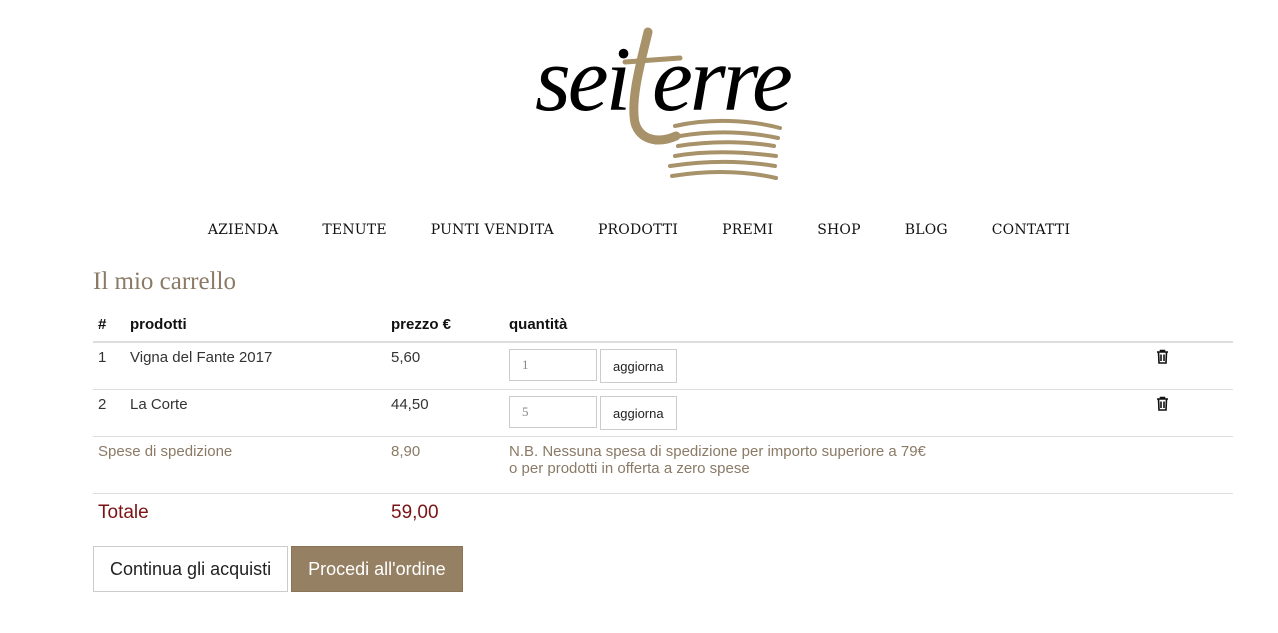 The width and height of the screenshot is (1278, 633). I want to click on item-price: 44,50, so click(445, 413).